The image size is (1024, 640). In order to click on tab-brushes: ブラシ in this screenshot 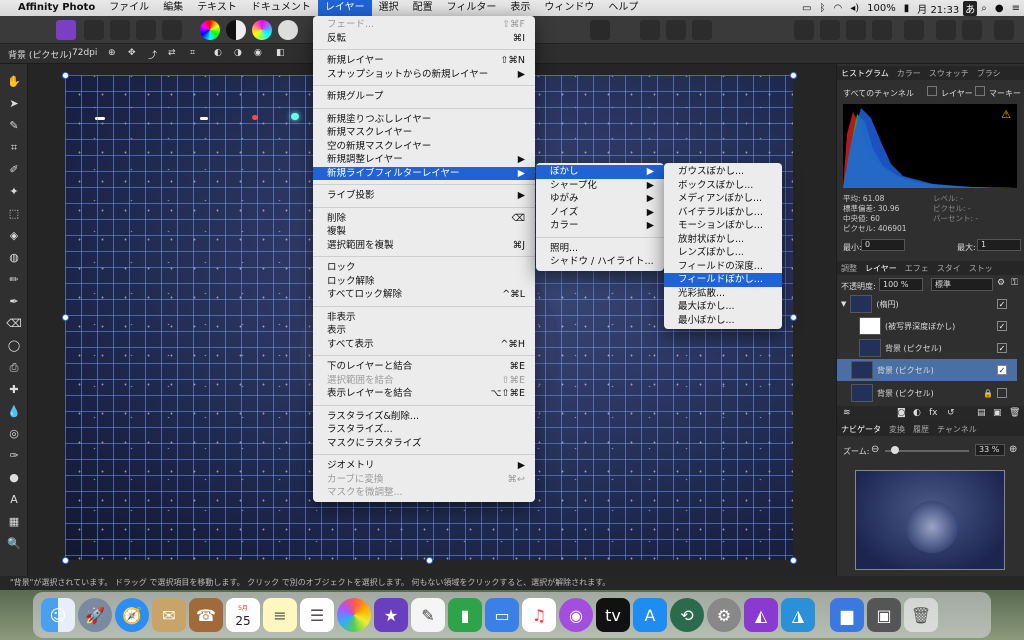, I will do `click(989, 73)`.